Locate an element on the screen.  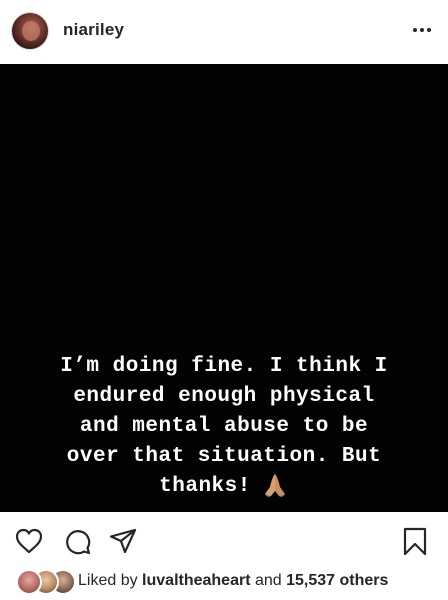
story-text-line-last: thanks! is located at coordinates (224, 487).